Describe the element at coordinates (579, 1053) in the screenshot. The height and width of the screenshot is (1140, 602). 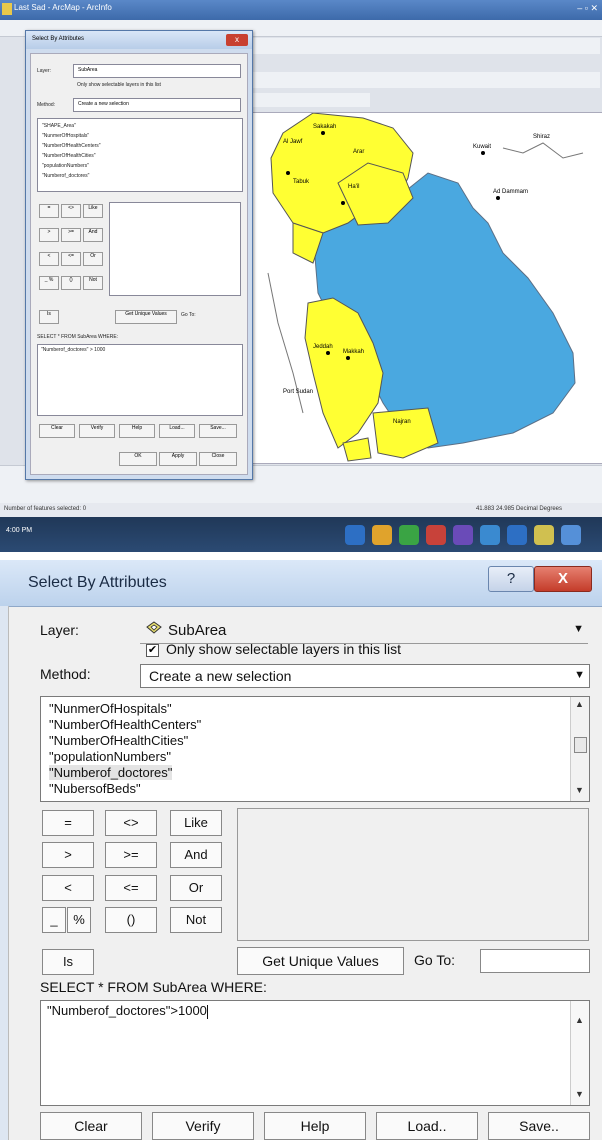
I see `sql-scrollbar: ▲ ▼` at that location.